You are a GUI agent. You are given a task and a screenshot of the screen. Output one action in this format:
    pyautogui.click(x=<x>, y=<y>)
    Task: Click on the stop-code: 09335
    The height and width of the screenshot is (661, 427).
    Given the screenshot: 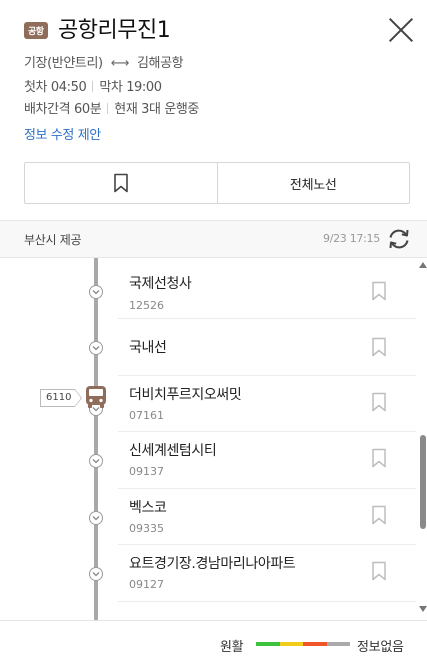 What is the action you would take?
    pyautogui.click(x=146, y=528)
    